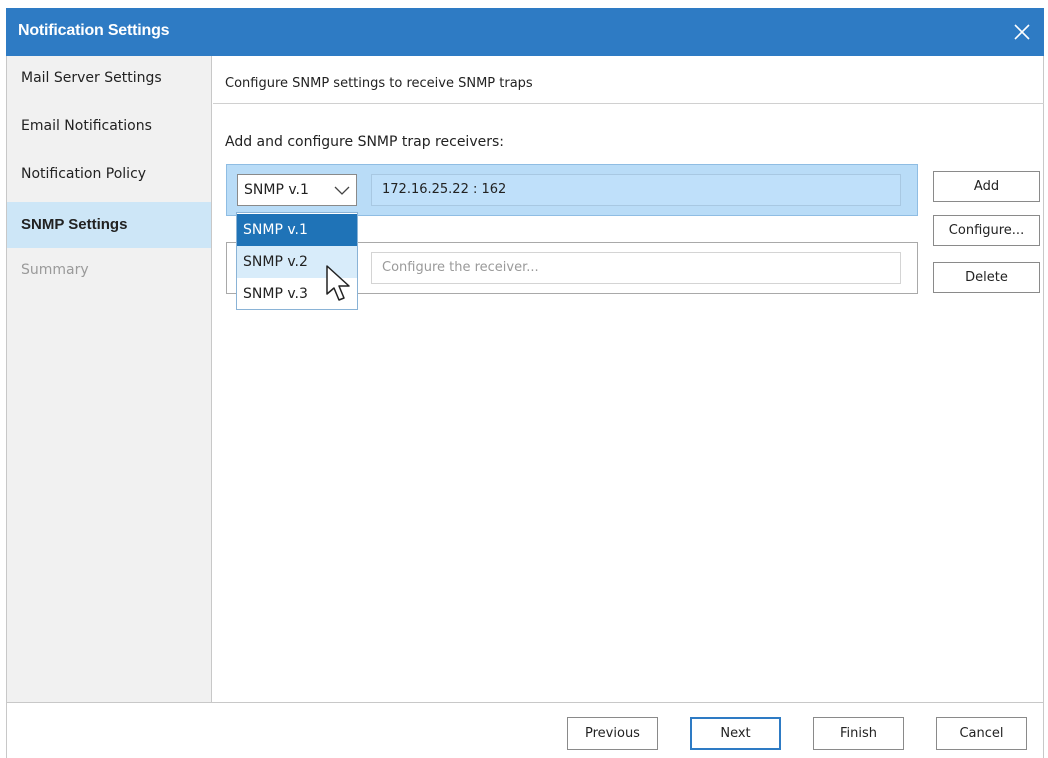  I want to click on heading-divider, so click(628, 103).